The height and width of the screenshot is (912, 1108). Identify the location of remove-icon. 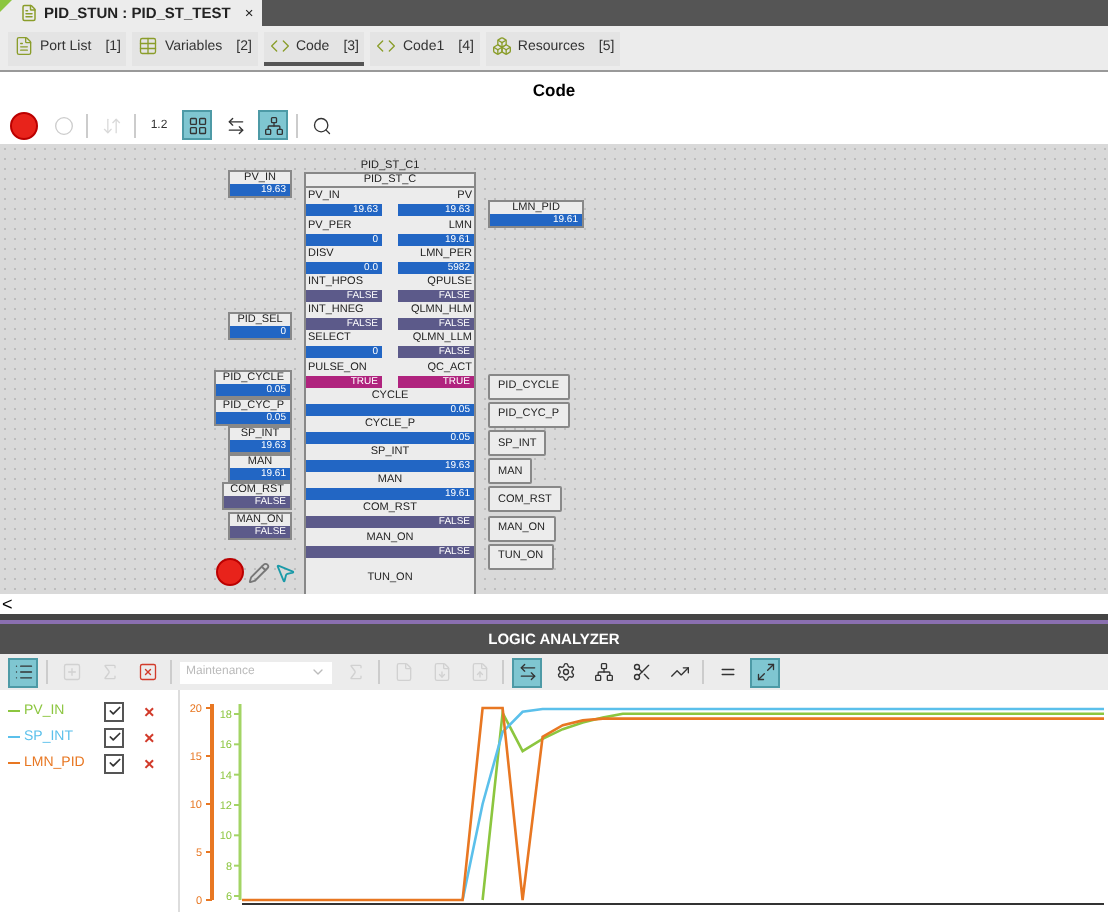
(147, 672).